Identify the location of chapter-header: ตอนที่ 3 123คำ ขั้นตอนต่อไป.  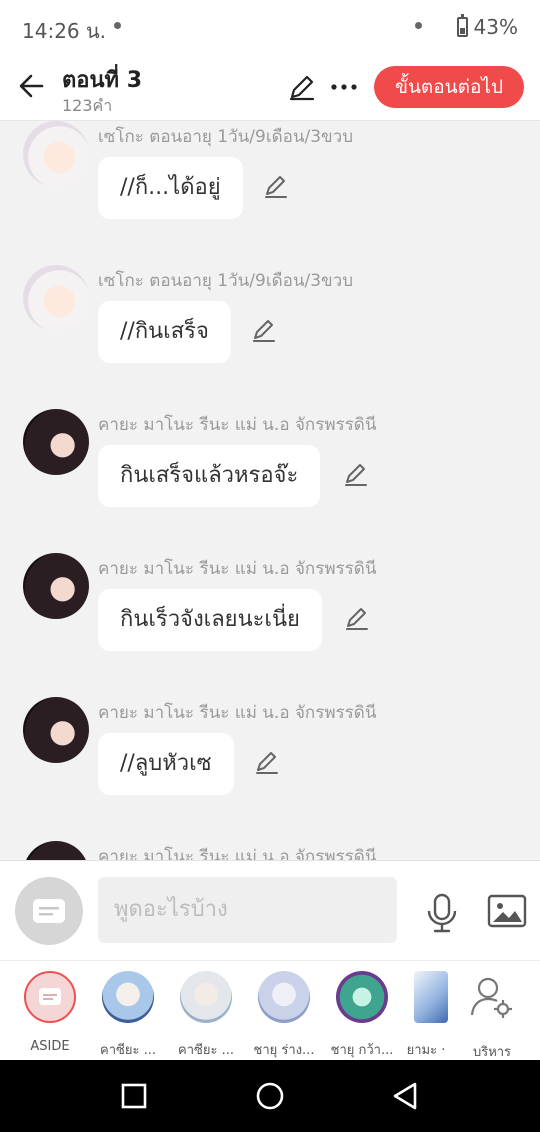
(270, 87).